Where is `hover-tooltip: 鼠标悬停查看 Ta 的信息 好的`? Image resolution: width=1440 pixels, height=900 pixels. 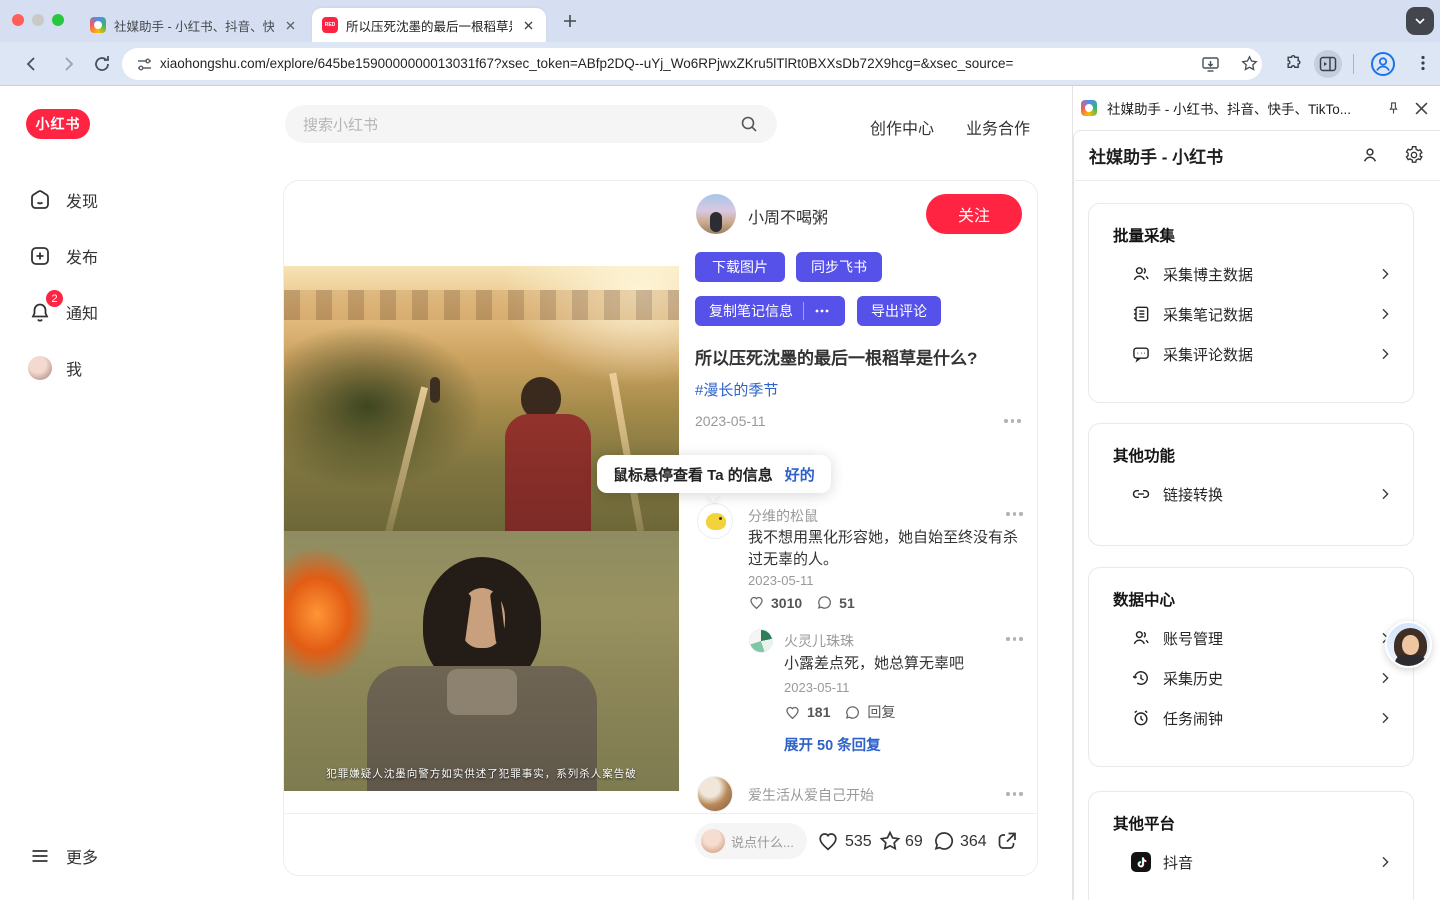 hover-tooltip: 鼠标悬停查看 Ta 的信息 好的 is located at coordinates (714, 474).